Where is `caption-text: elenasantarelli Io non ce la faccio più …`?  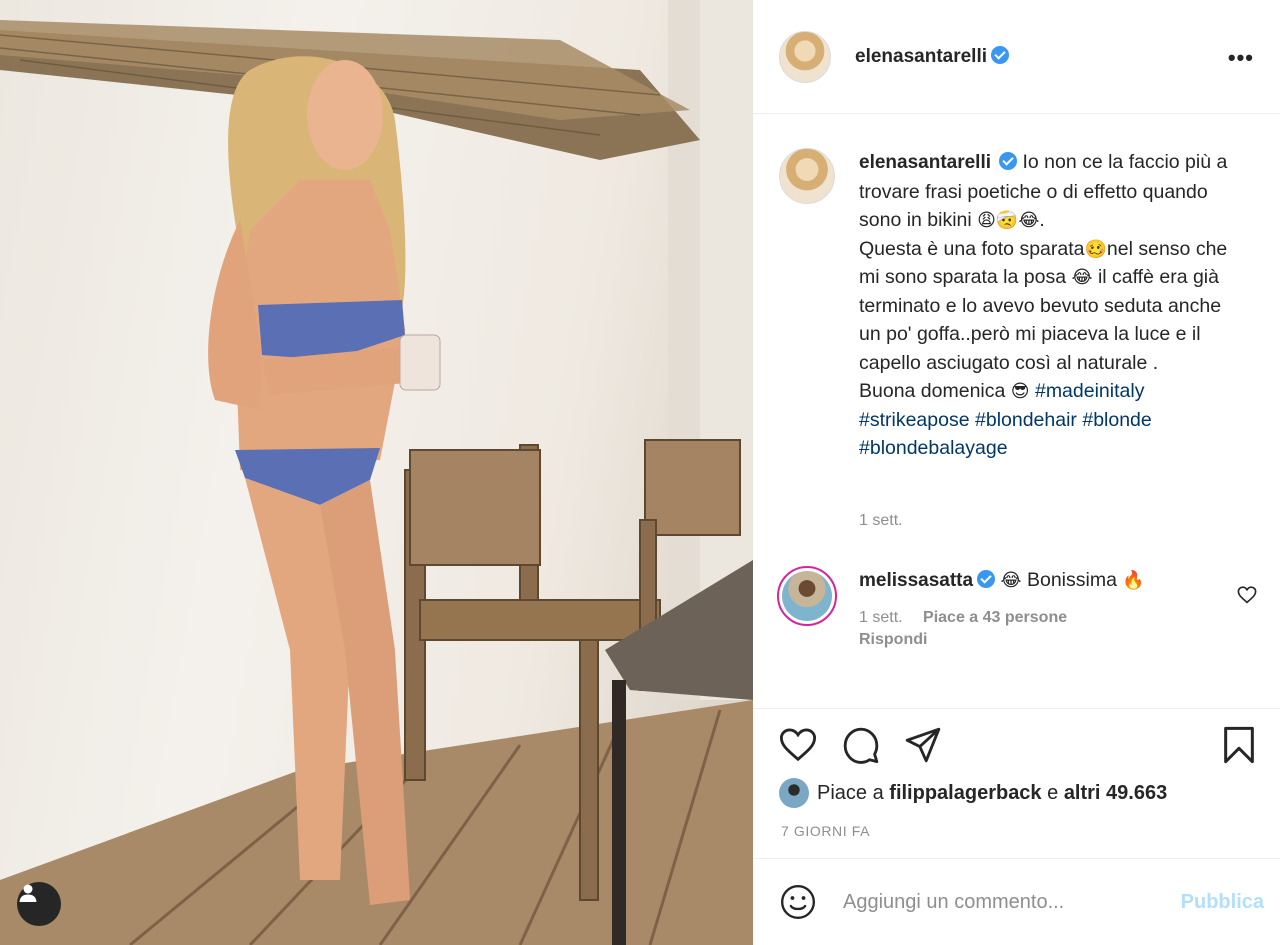
caption-text: elenasantarelli Io non ce la faccio più … is located at coordinates (1043, 305).